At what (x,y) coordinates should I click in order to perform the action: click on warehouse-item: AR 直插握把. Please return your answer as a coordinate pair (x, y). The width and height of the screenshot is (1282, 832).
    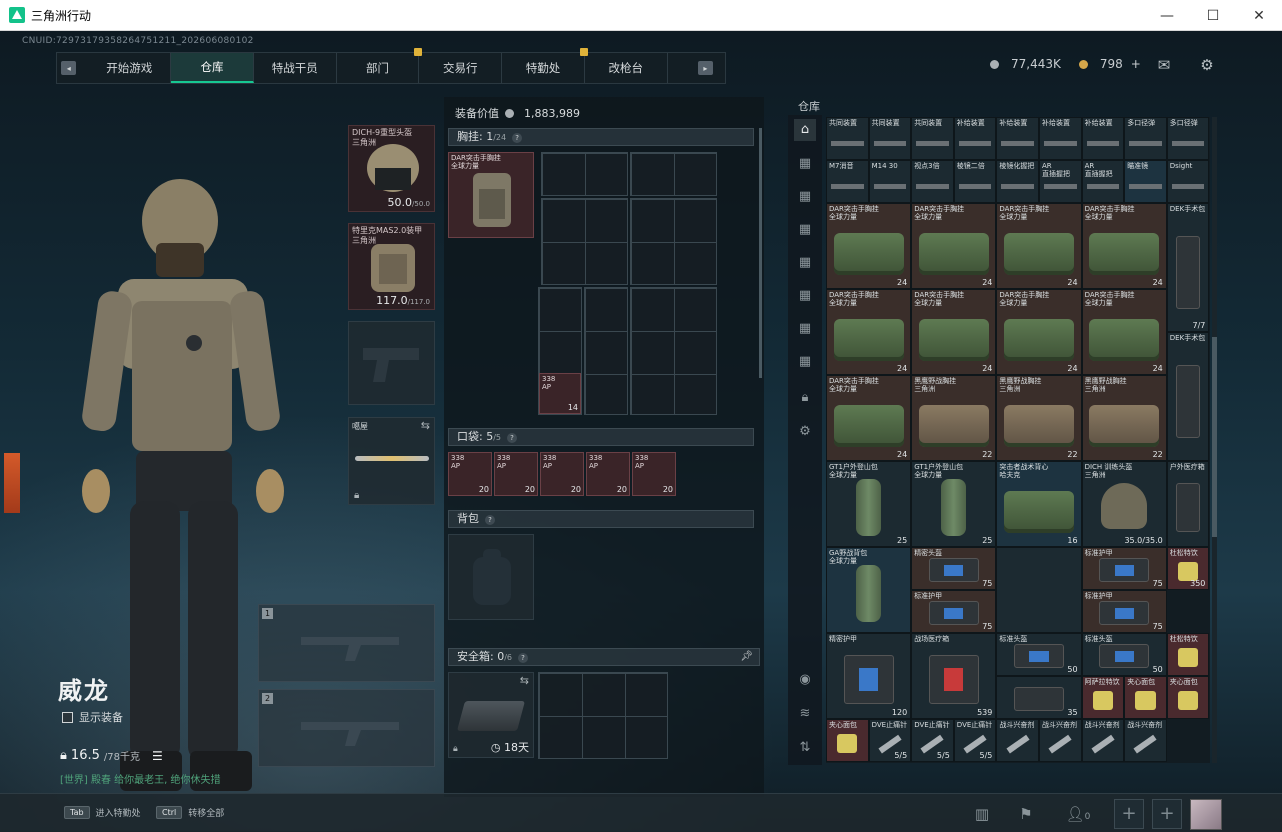
    Looking at the image, I should click on (1060, 181).